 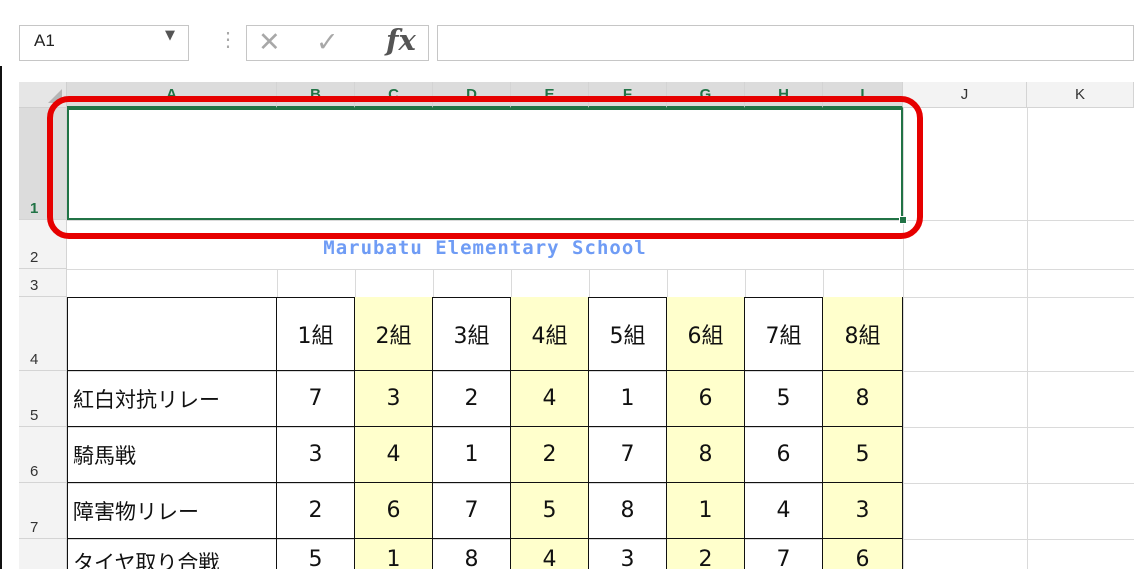 I want to click on formula-input, so click(x=785, y=43).